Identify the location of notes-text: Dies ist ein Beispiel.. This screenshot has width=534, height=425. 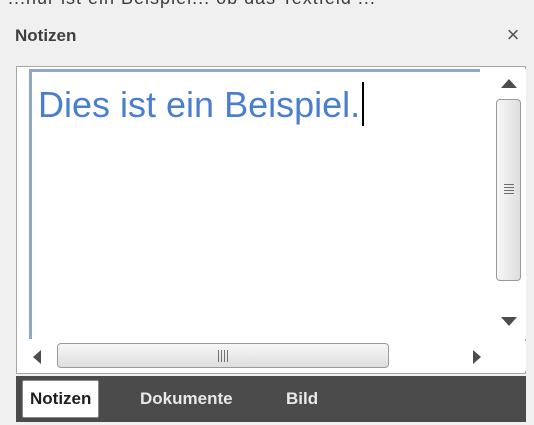
(199, 104).